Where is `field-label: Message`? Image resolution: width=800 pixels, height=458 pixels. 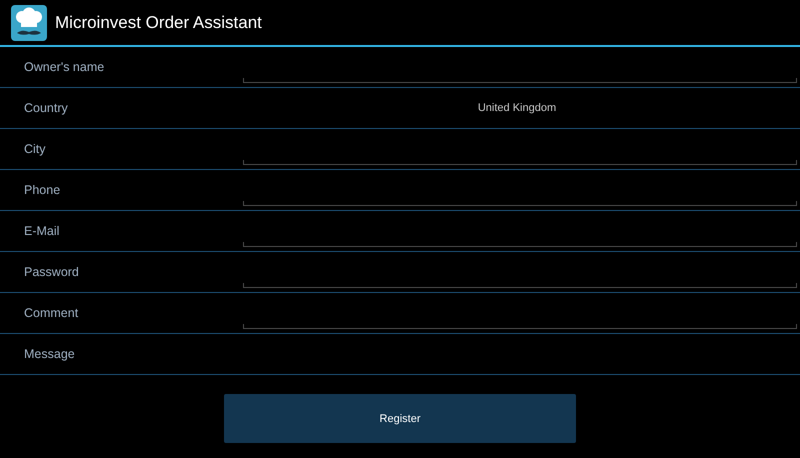
field-label: Message is located at coordinates (49, 354).